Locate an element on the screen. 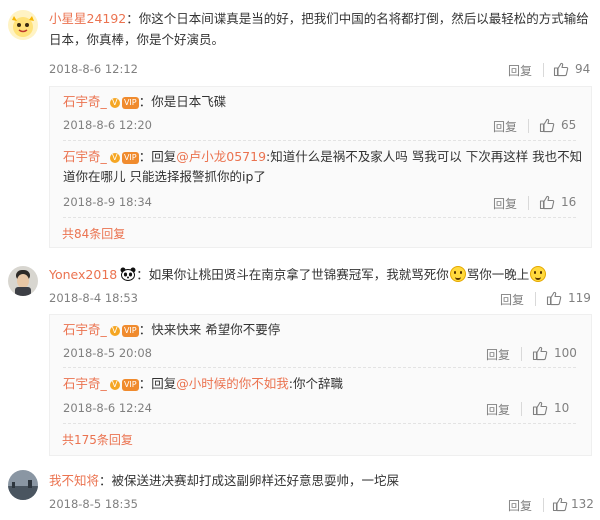 Image resolution: width=600 pixels, height=520 pixels. reply-time: 2018-8-5 20:08 is located at coordinates (107, 353).